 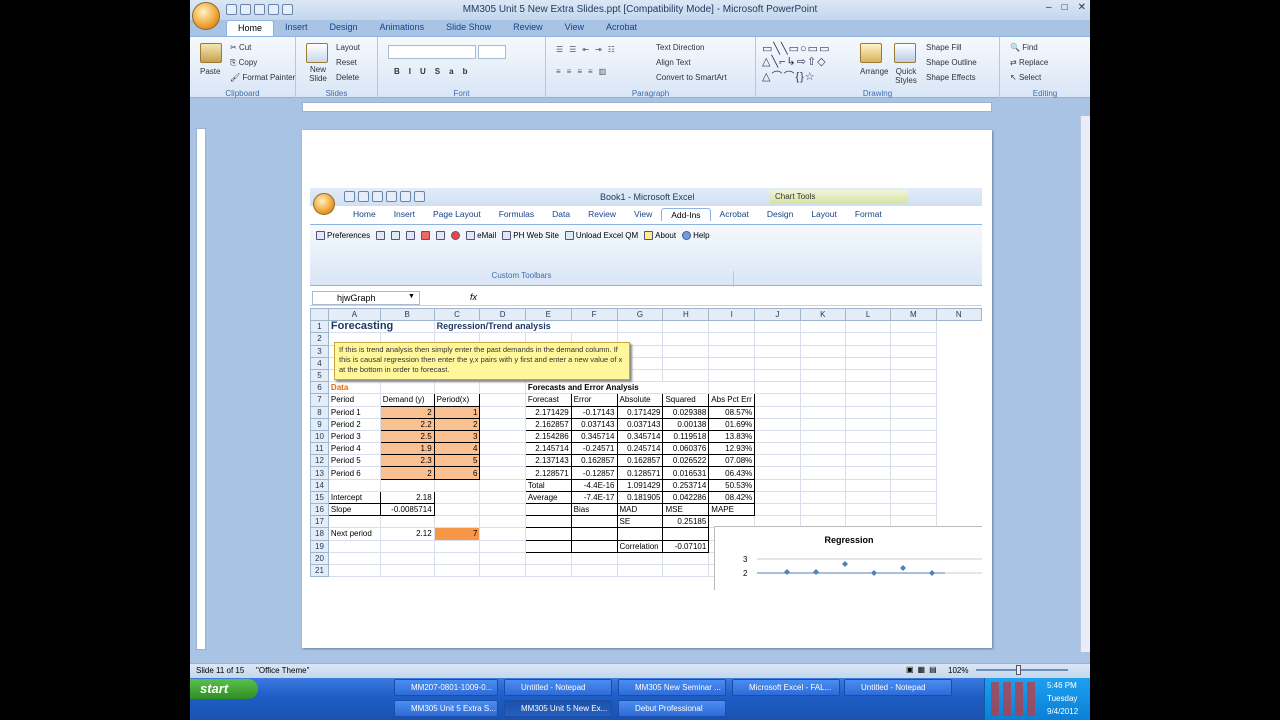 I want to click on tab-animations: Animations, so click(x=402, y=28).